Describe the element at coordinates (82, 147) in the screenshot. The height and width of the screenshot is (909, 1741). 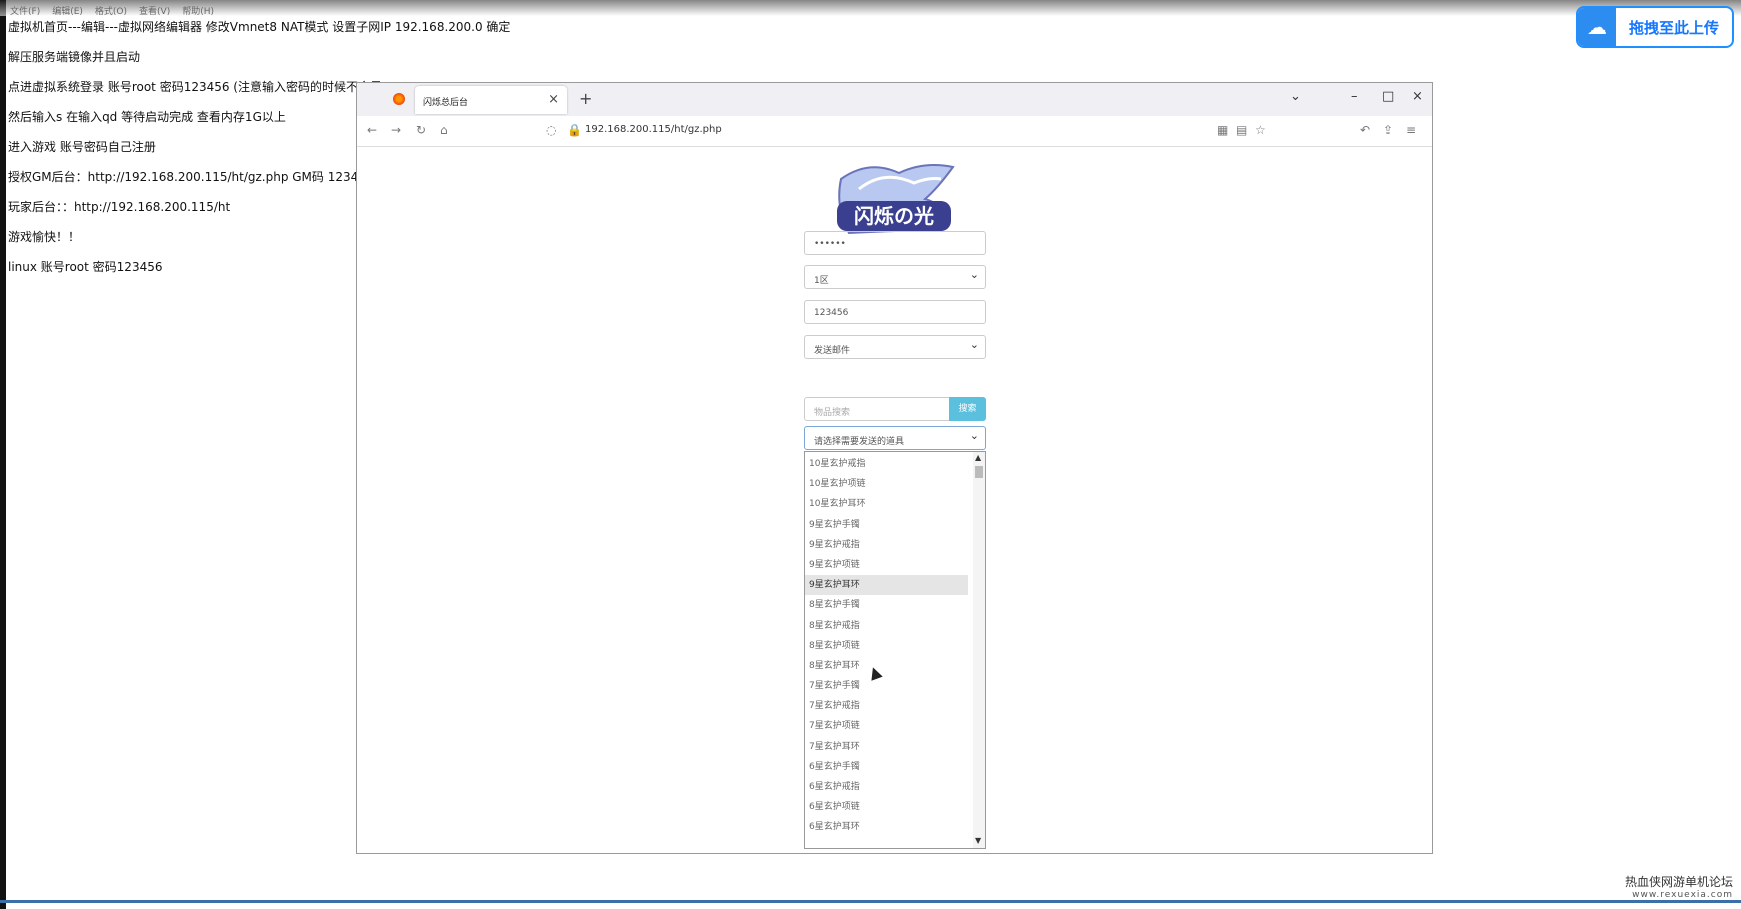
I see `note-line: 进入游戏 账号密码自己注册` at that location.